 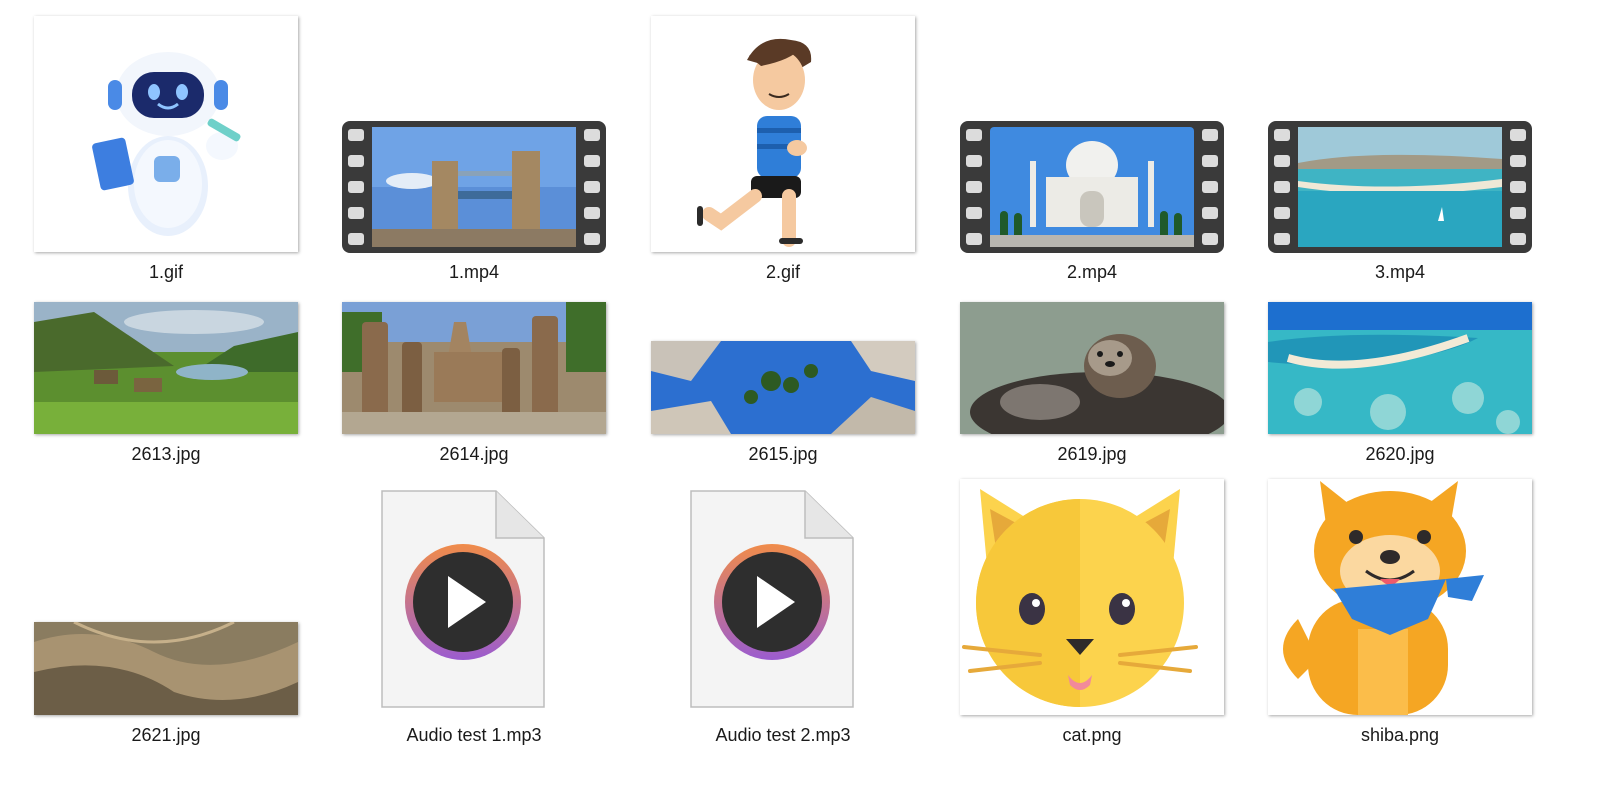 What do you see at coordinates (474, 272) in the screenshot?
I see `file-name-label: 1.mp4` at bounding box center [474, 272].